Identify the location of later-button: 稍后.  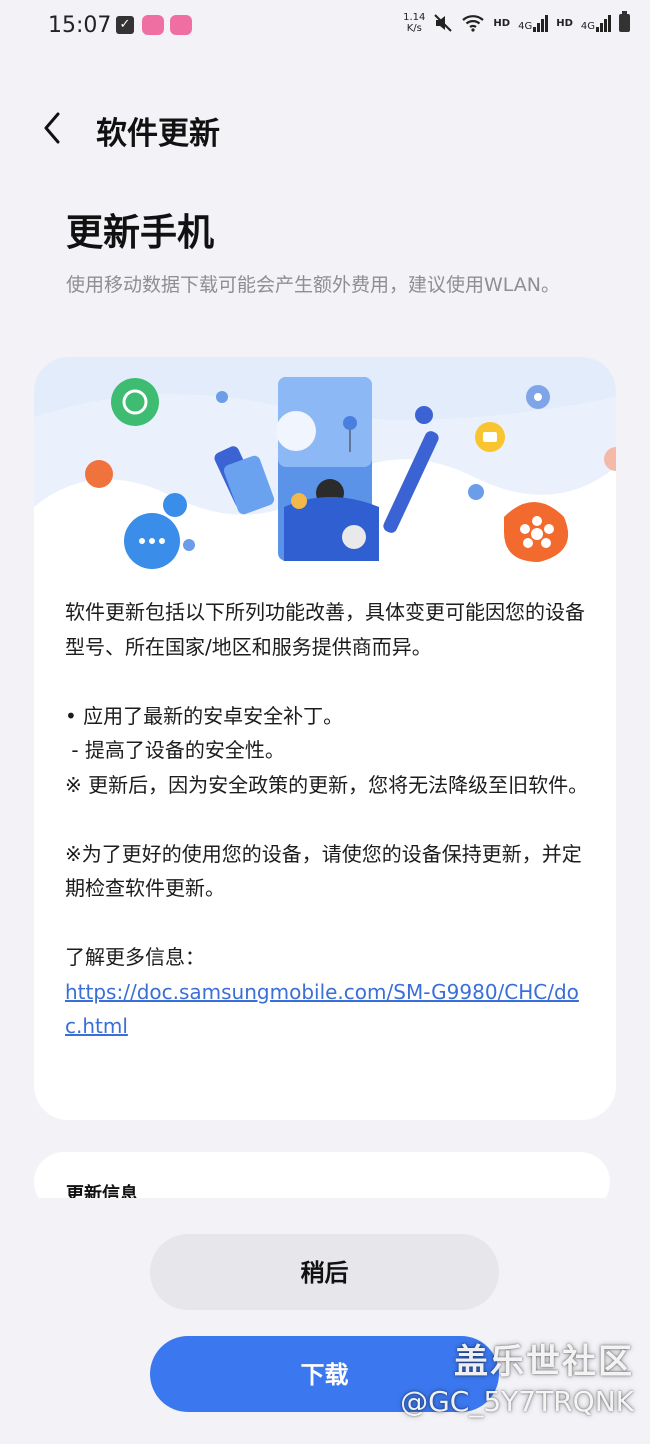
(324, 1272).